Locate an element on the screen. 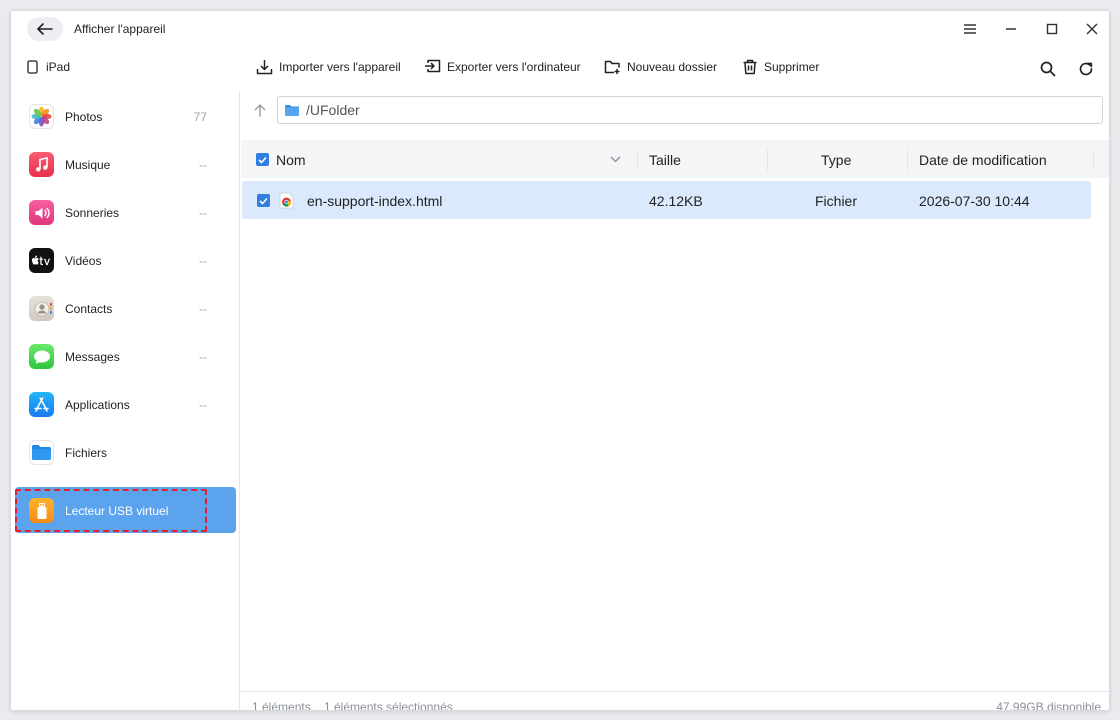 The height and width of the screenshot is (720, 1120). sidebar-item-ringtones: Sonneries -- is located at coordinates (125, 212).